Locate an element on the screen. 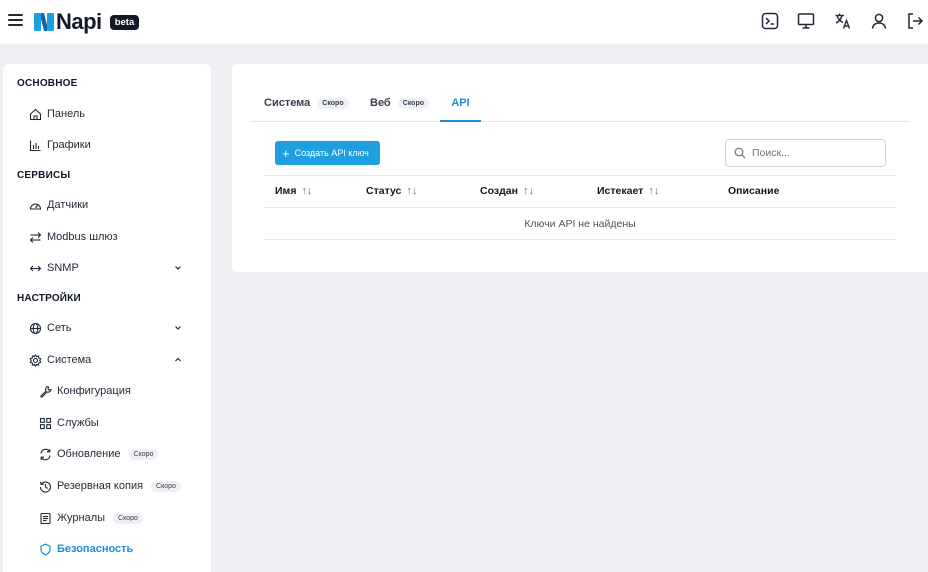 The height and width of the screenshot is (572, 928). column-header-label: Истекает is located at coordinates (620, 191).